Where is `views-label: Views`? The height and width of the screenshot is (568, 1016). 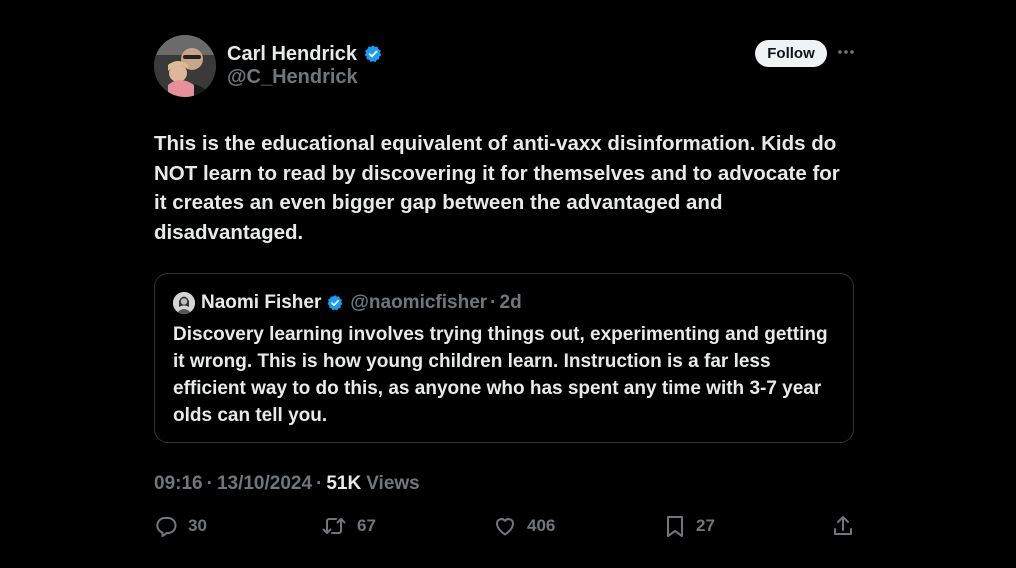
views-label: Views is located at coordinates (393, 483).